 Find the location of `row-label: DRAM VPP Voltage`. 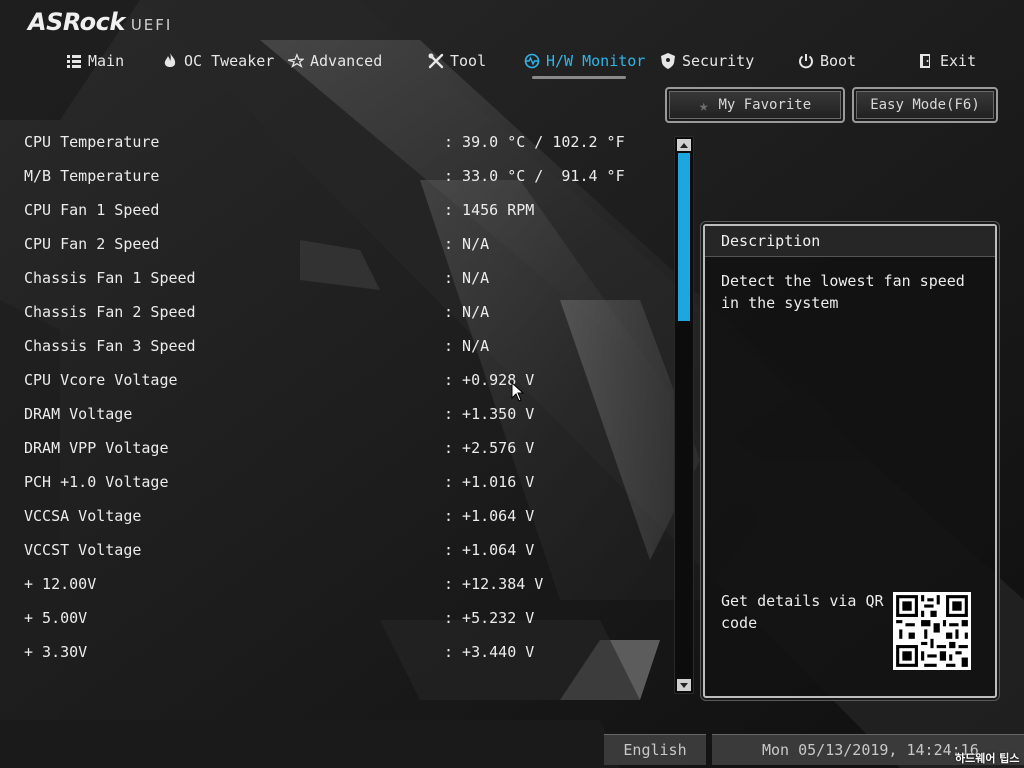

row-label: DRAM VPP Voltage is located at coordinates (96, 448).